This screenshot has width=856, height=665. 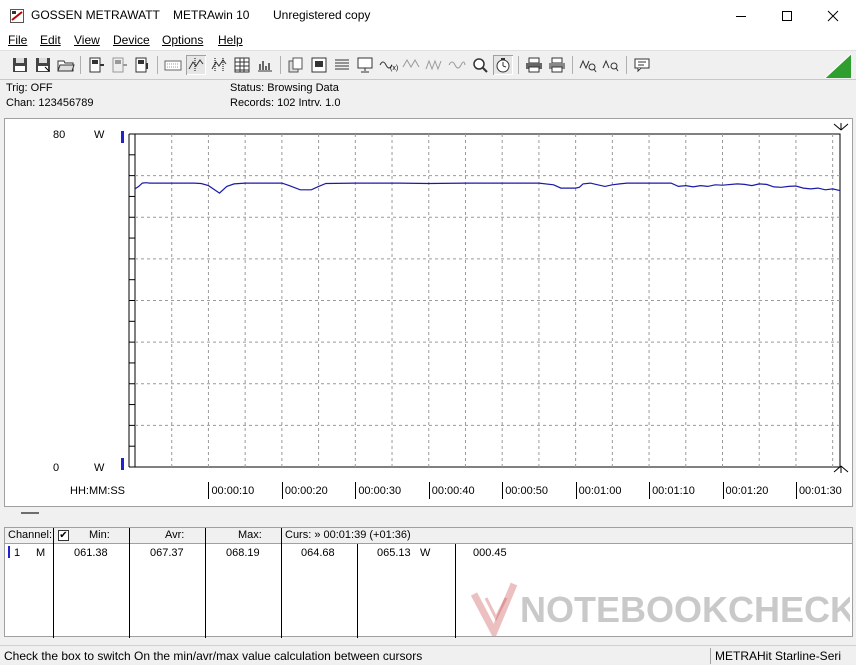 I want to click on menu-options: Options, so click(x=182, y=40).